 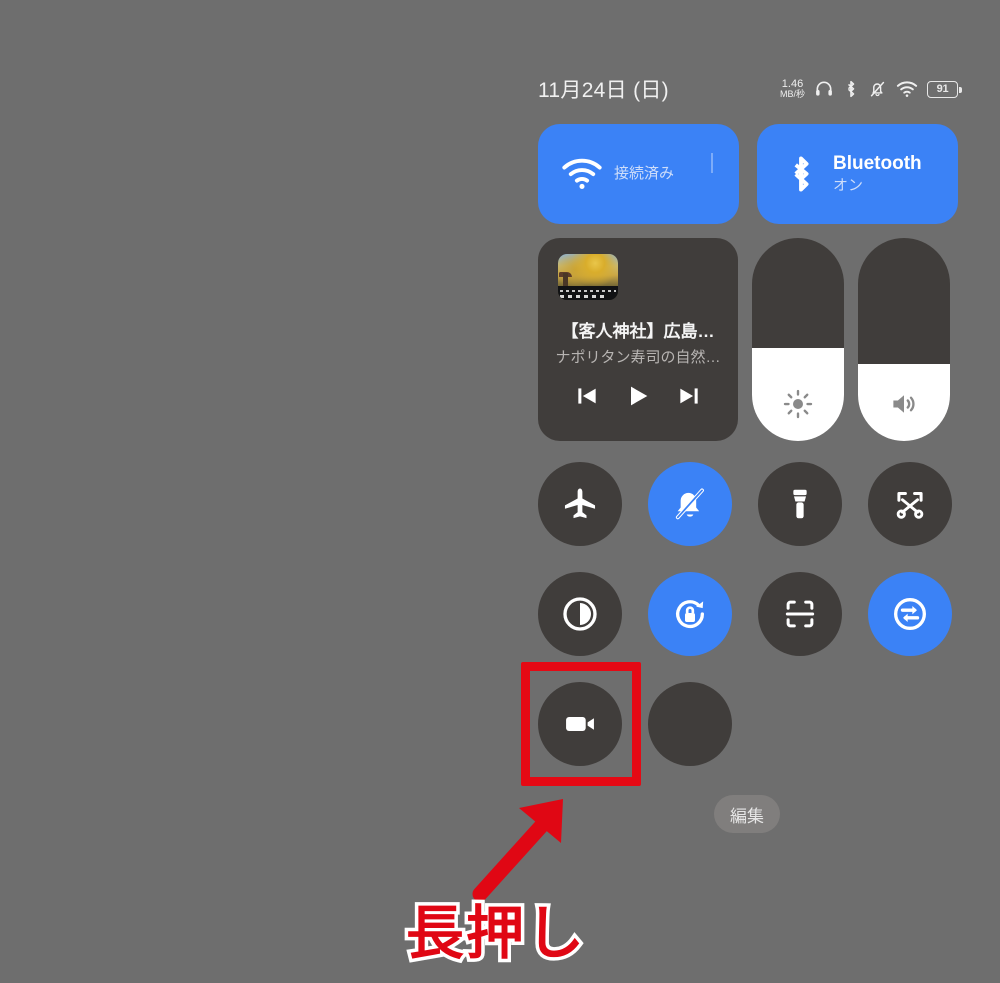 I want to click on toggle-rotation-lock, so click(x=690, y=614).